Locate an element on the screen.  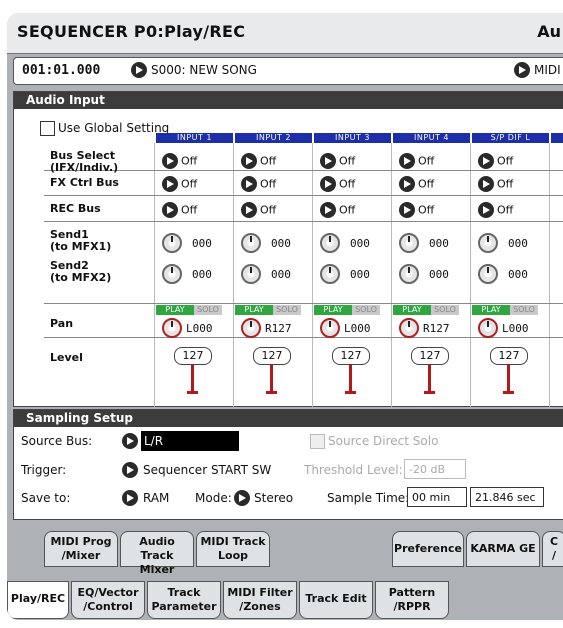
level-slider-2: 127 is located at coordinates (273, 372).